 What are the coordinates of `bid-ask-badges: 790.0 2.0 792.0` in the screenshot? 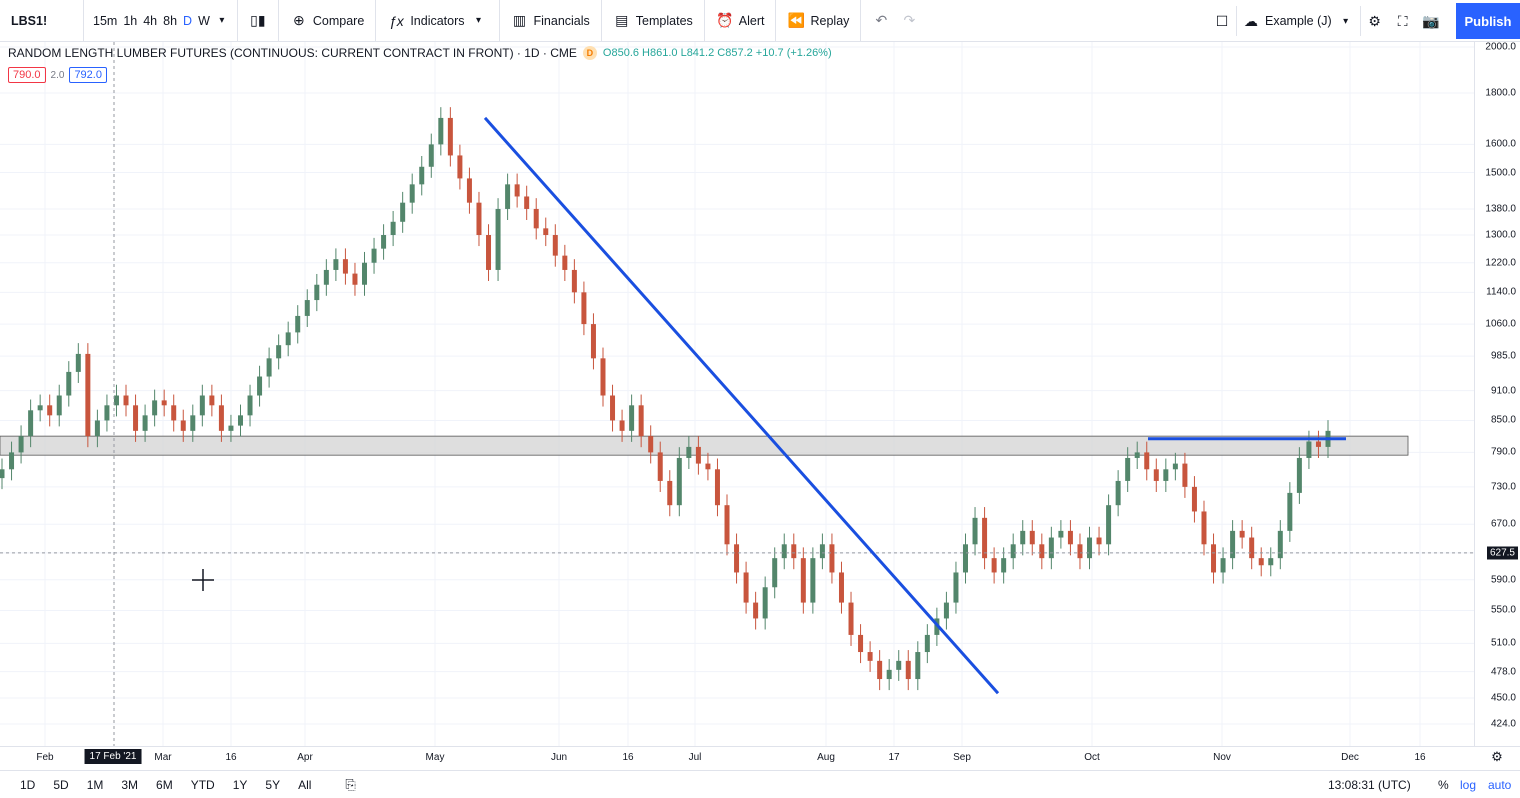 It's located at (57, 75).